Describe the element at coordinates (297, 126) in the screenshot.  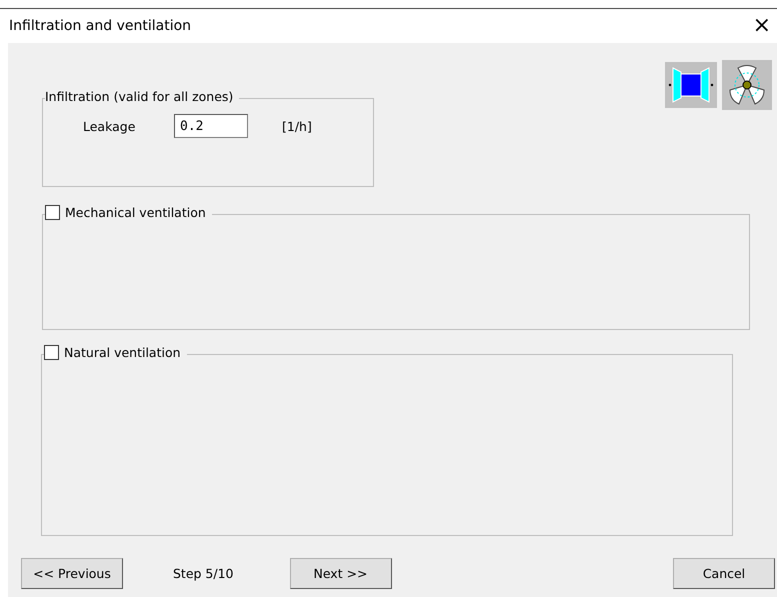
I see `unit-label: [1/h]` at that location.